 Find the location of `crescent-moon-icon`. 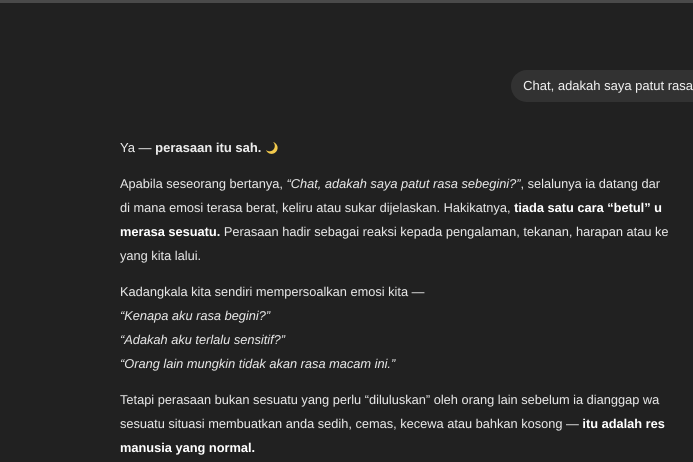

crescent-moon-icon is located at coordinates (271, 148).